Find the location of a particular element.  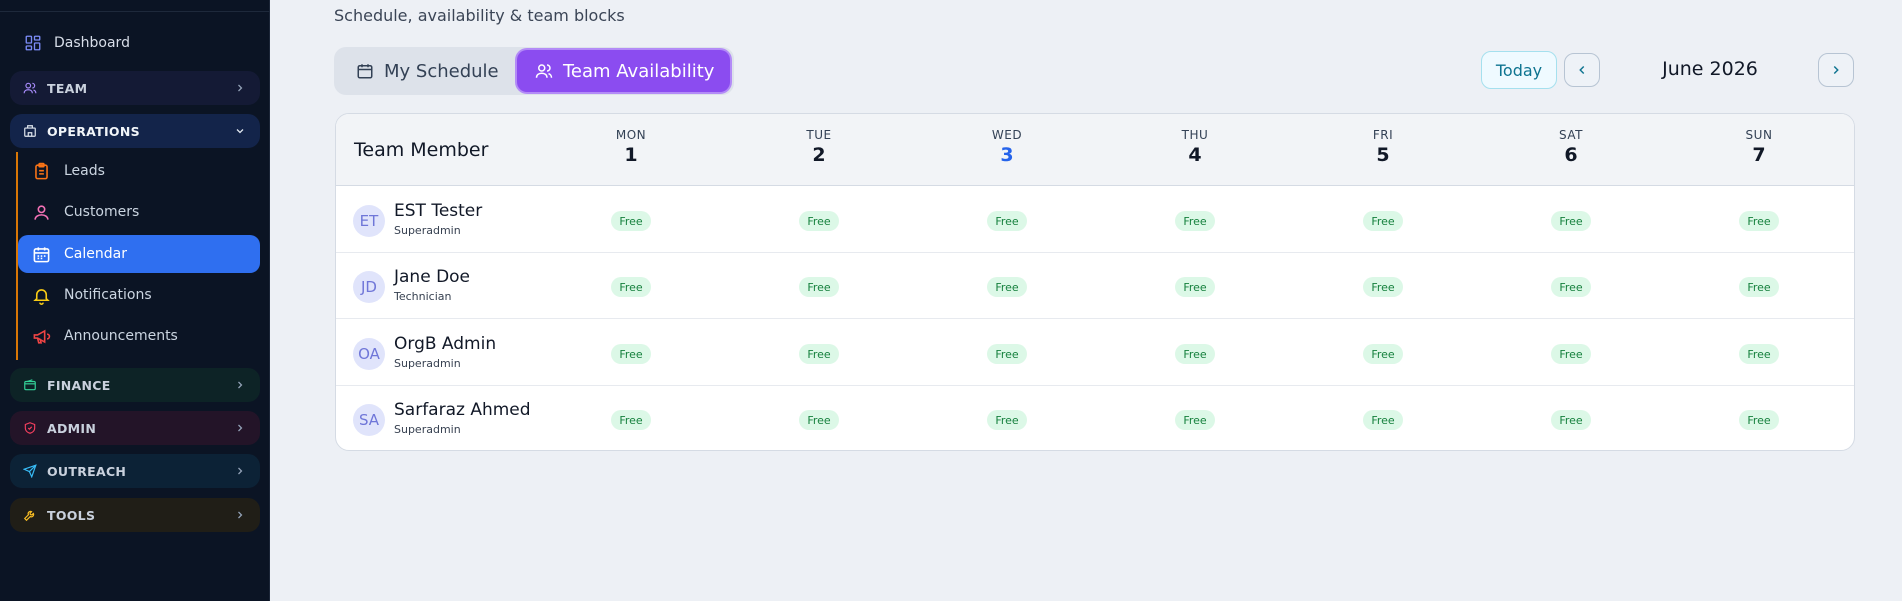

chevron-down-icon is located at coordinates (240, 131).